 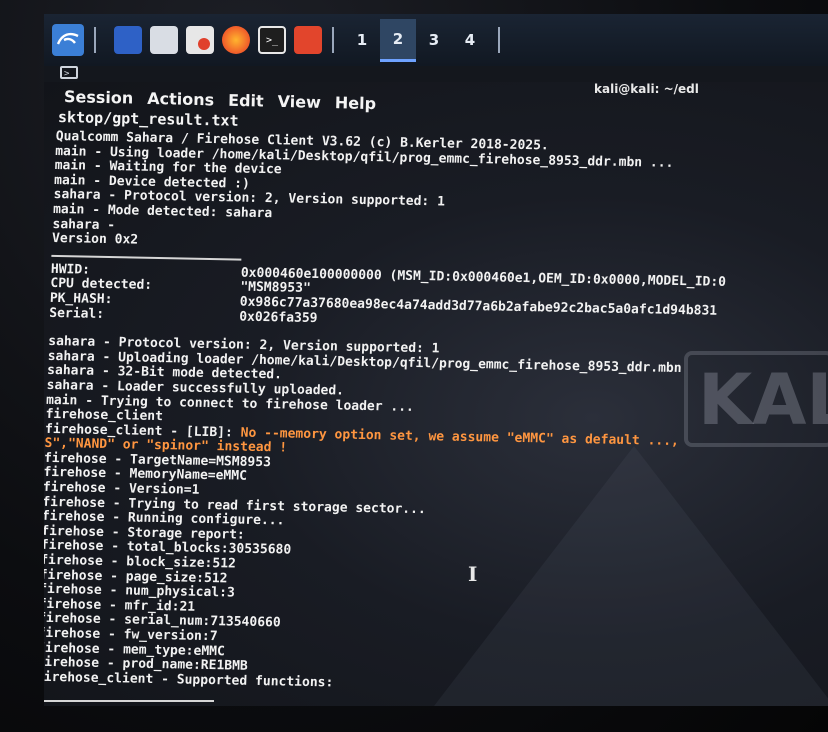 I want to click on file-path-line: sktop/gpt_result.txt, so click(x=148, y=119).